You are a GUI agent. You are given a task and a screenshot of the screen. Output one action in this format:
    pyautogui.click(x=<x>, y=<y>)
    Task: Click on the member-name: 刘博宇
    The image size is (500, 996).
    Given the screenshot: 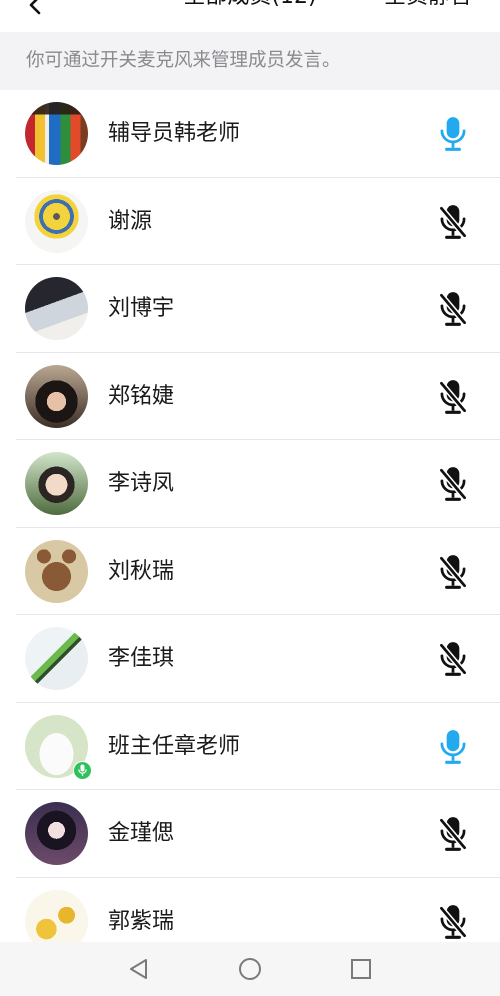 What is the action you would take?
    pyautogui.click(x=141, y=308)
    